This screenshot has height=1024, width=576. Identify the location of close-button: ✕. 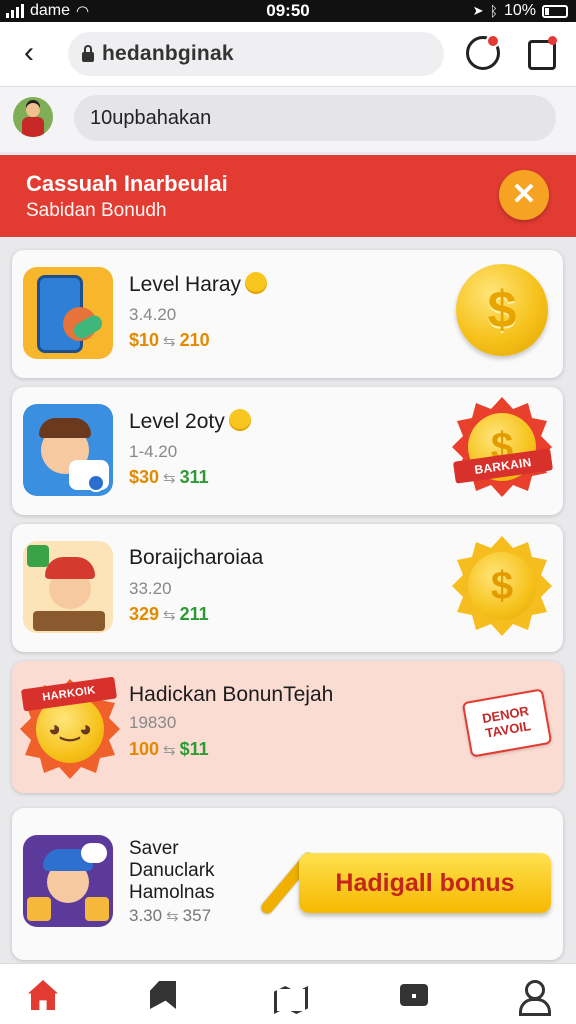
(524, 195).